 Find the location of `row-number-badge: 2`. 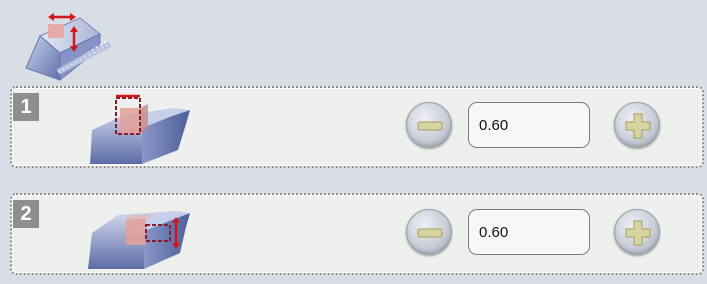

row-number-badge: 2 is located at coordinates (26, 214).